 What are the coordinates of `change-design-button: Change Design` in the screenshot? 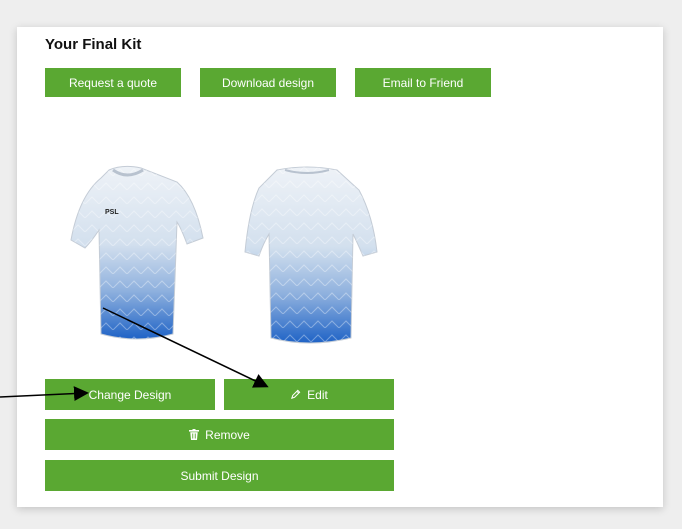 It's located at (130, 394).